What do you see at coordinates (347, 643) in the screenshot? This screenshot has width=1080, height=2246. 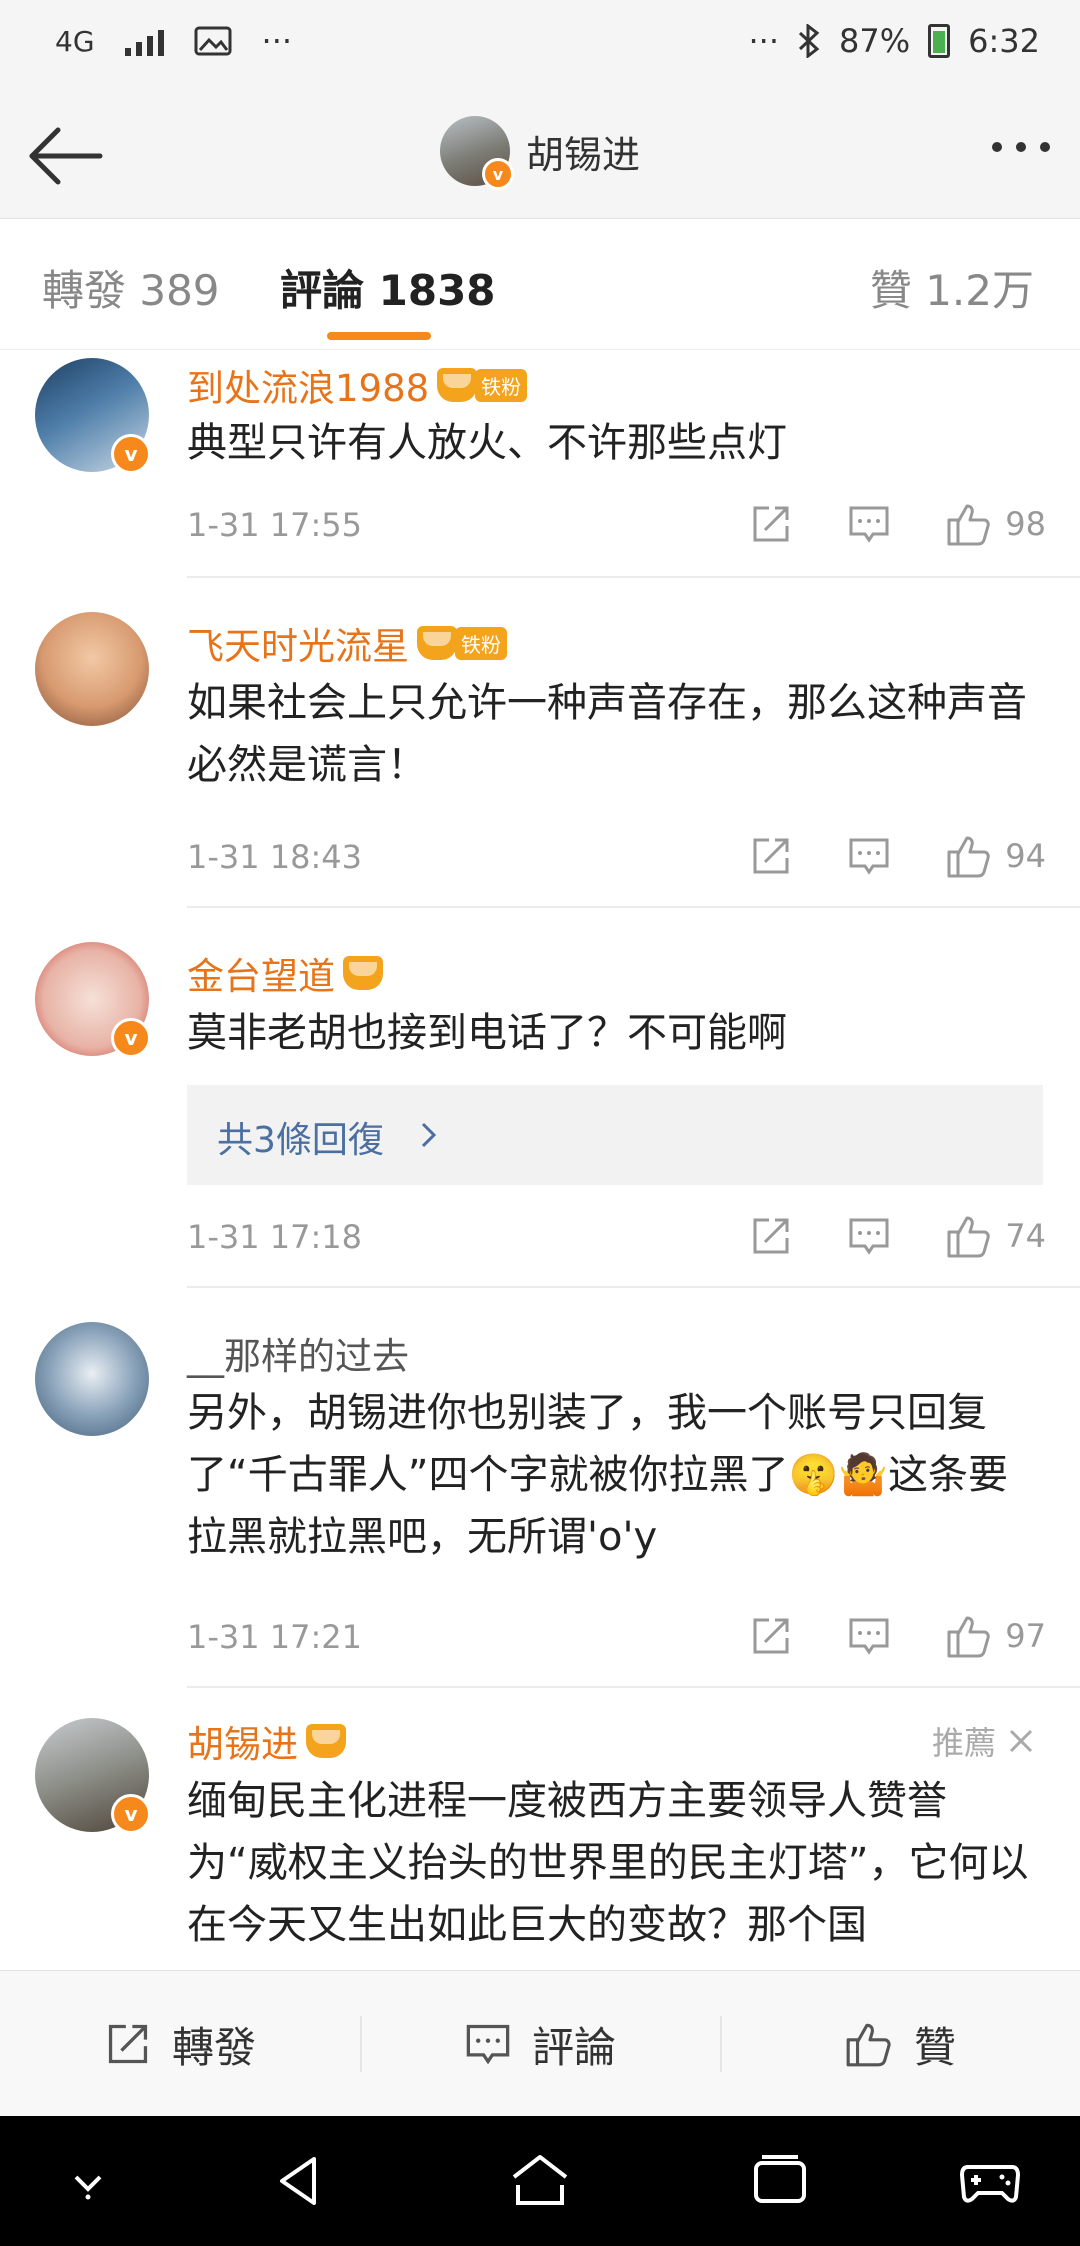 I see `username: 飞天时光流星 铁粉` at bounding box center [347, 643].